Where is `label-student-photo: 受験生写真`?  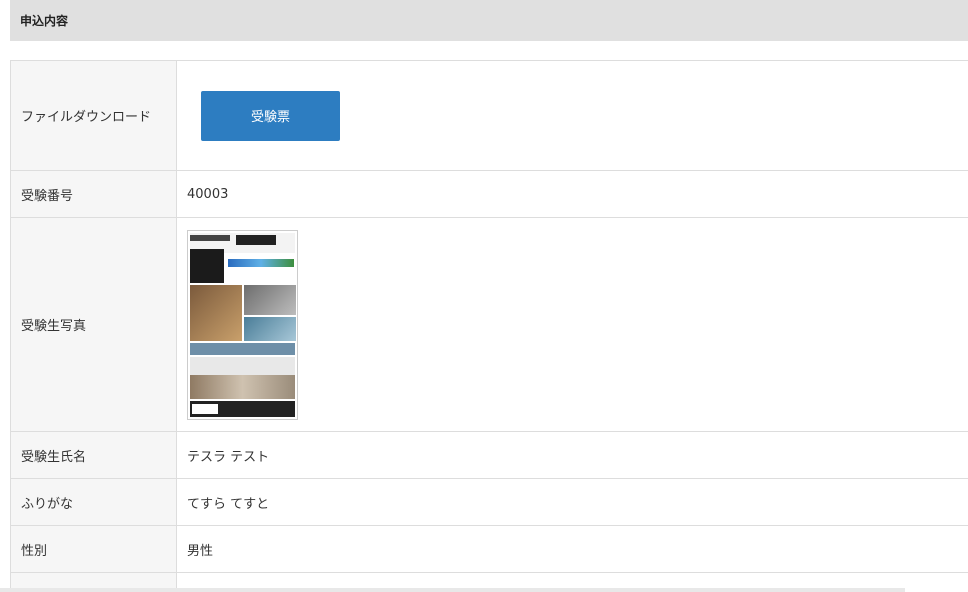 label-student-photo: 受験生写真 is located at coordinates (93, 324).